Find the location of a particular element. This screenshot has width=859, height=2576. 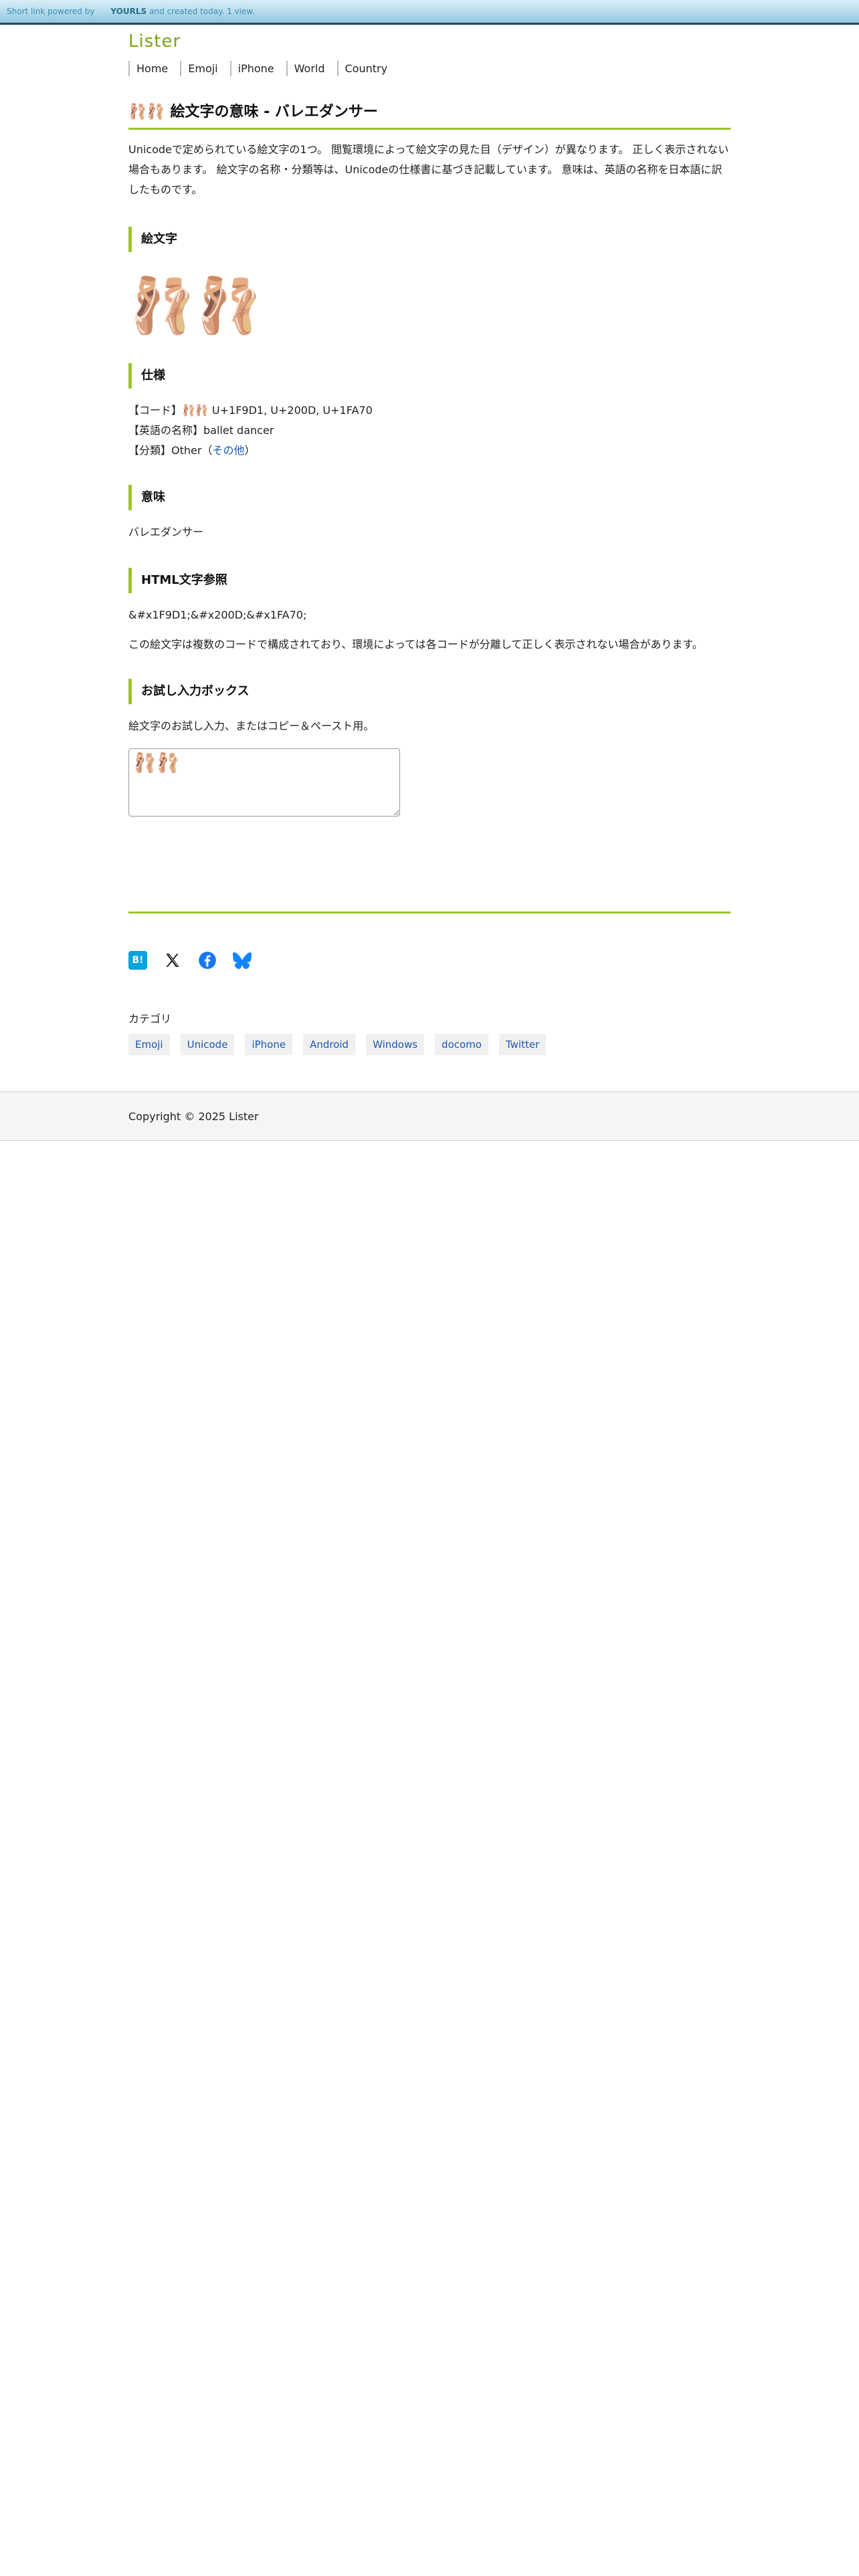

category-label: カテゴリ is located at coordinates (150, 1018).